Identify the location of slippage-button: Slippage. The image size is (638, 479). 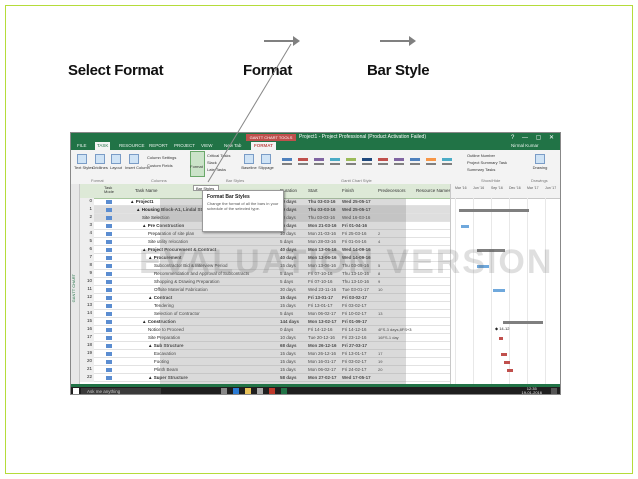
(266, 162).